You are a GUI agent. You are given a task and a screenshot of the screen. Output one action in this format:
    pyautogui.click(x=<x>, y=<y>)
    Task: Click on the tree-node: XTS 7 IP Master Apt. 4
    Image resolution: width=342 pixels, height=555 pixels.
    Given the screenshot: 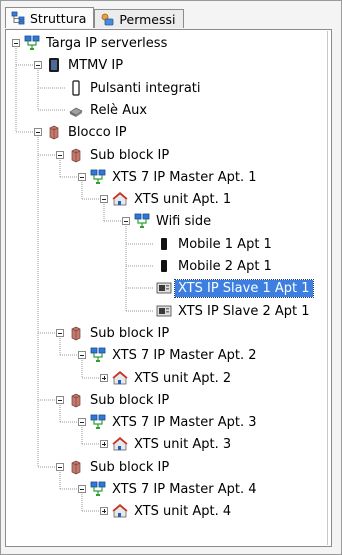 What is the action you would take?
    pyautogui.click(x=169, y=489)
    